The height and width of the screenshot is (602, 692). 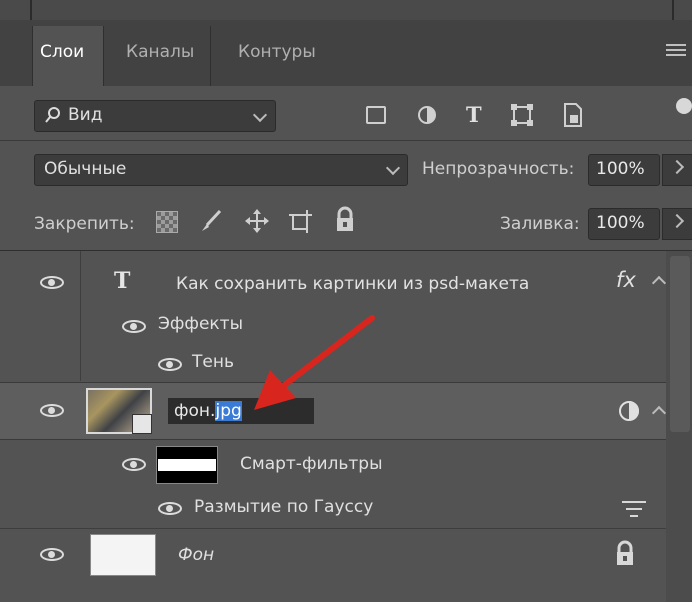 I want to click on tab-separator, so click(x=210, y=56).